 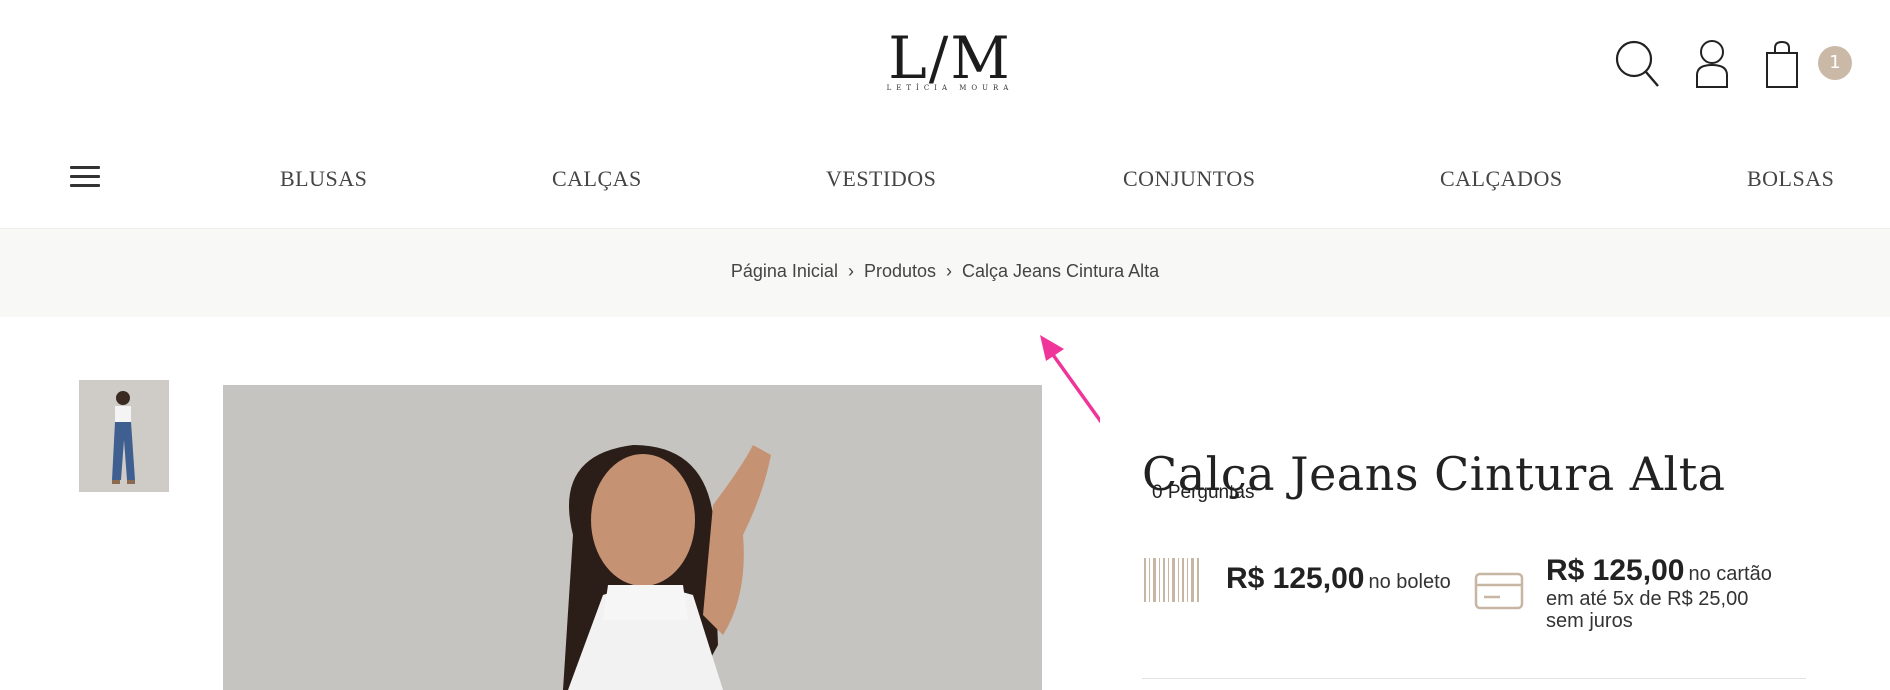 I want to click on user-icon, so click(x=1712, y=66).